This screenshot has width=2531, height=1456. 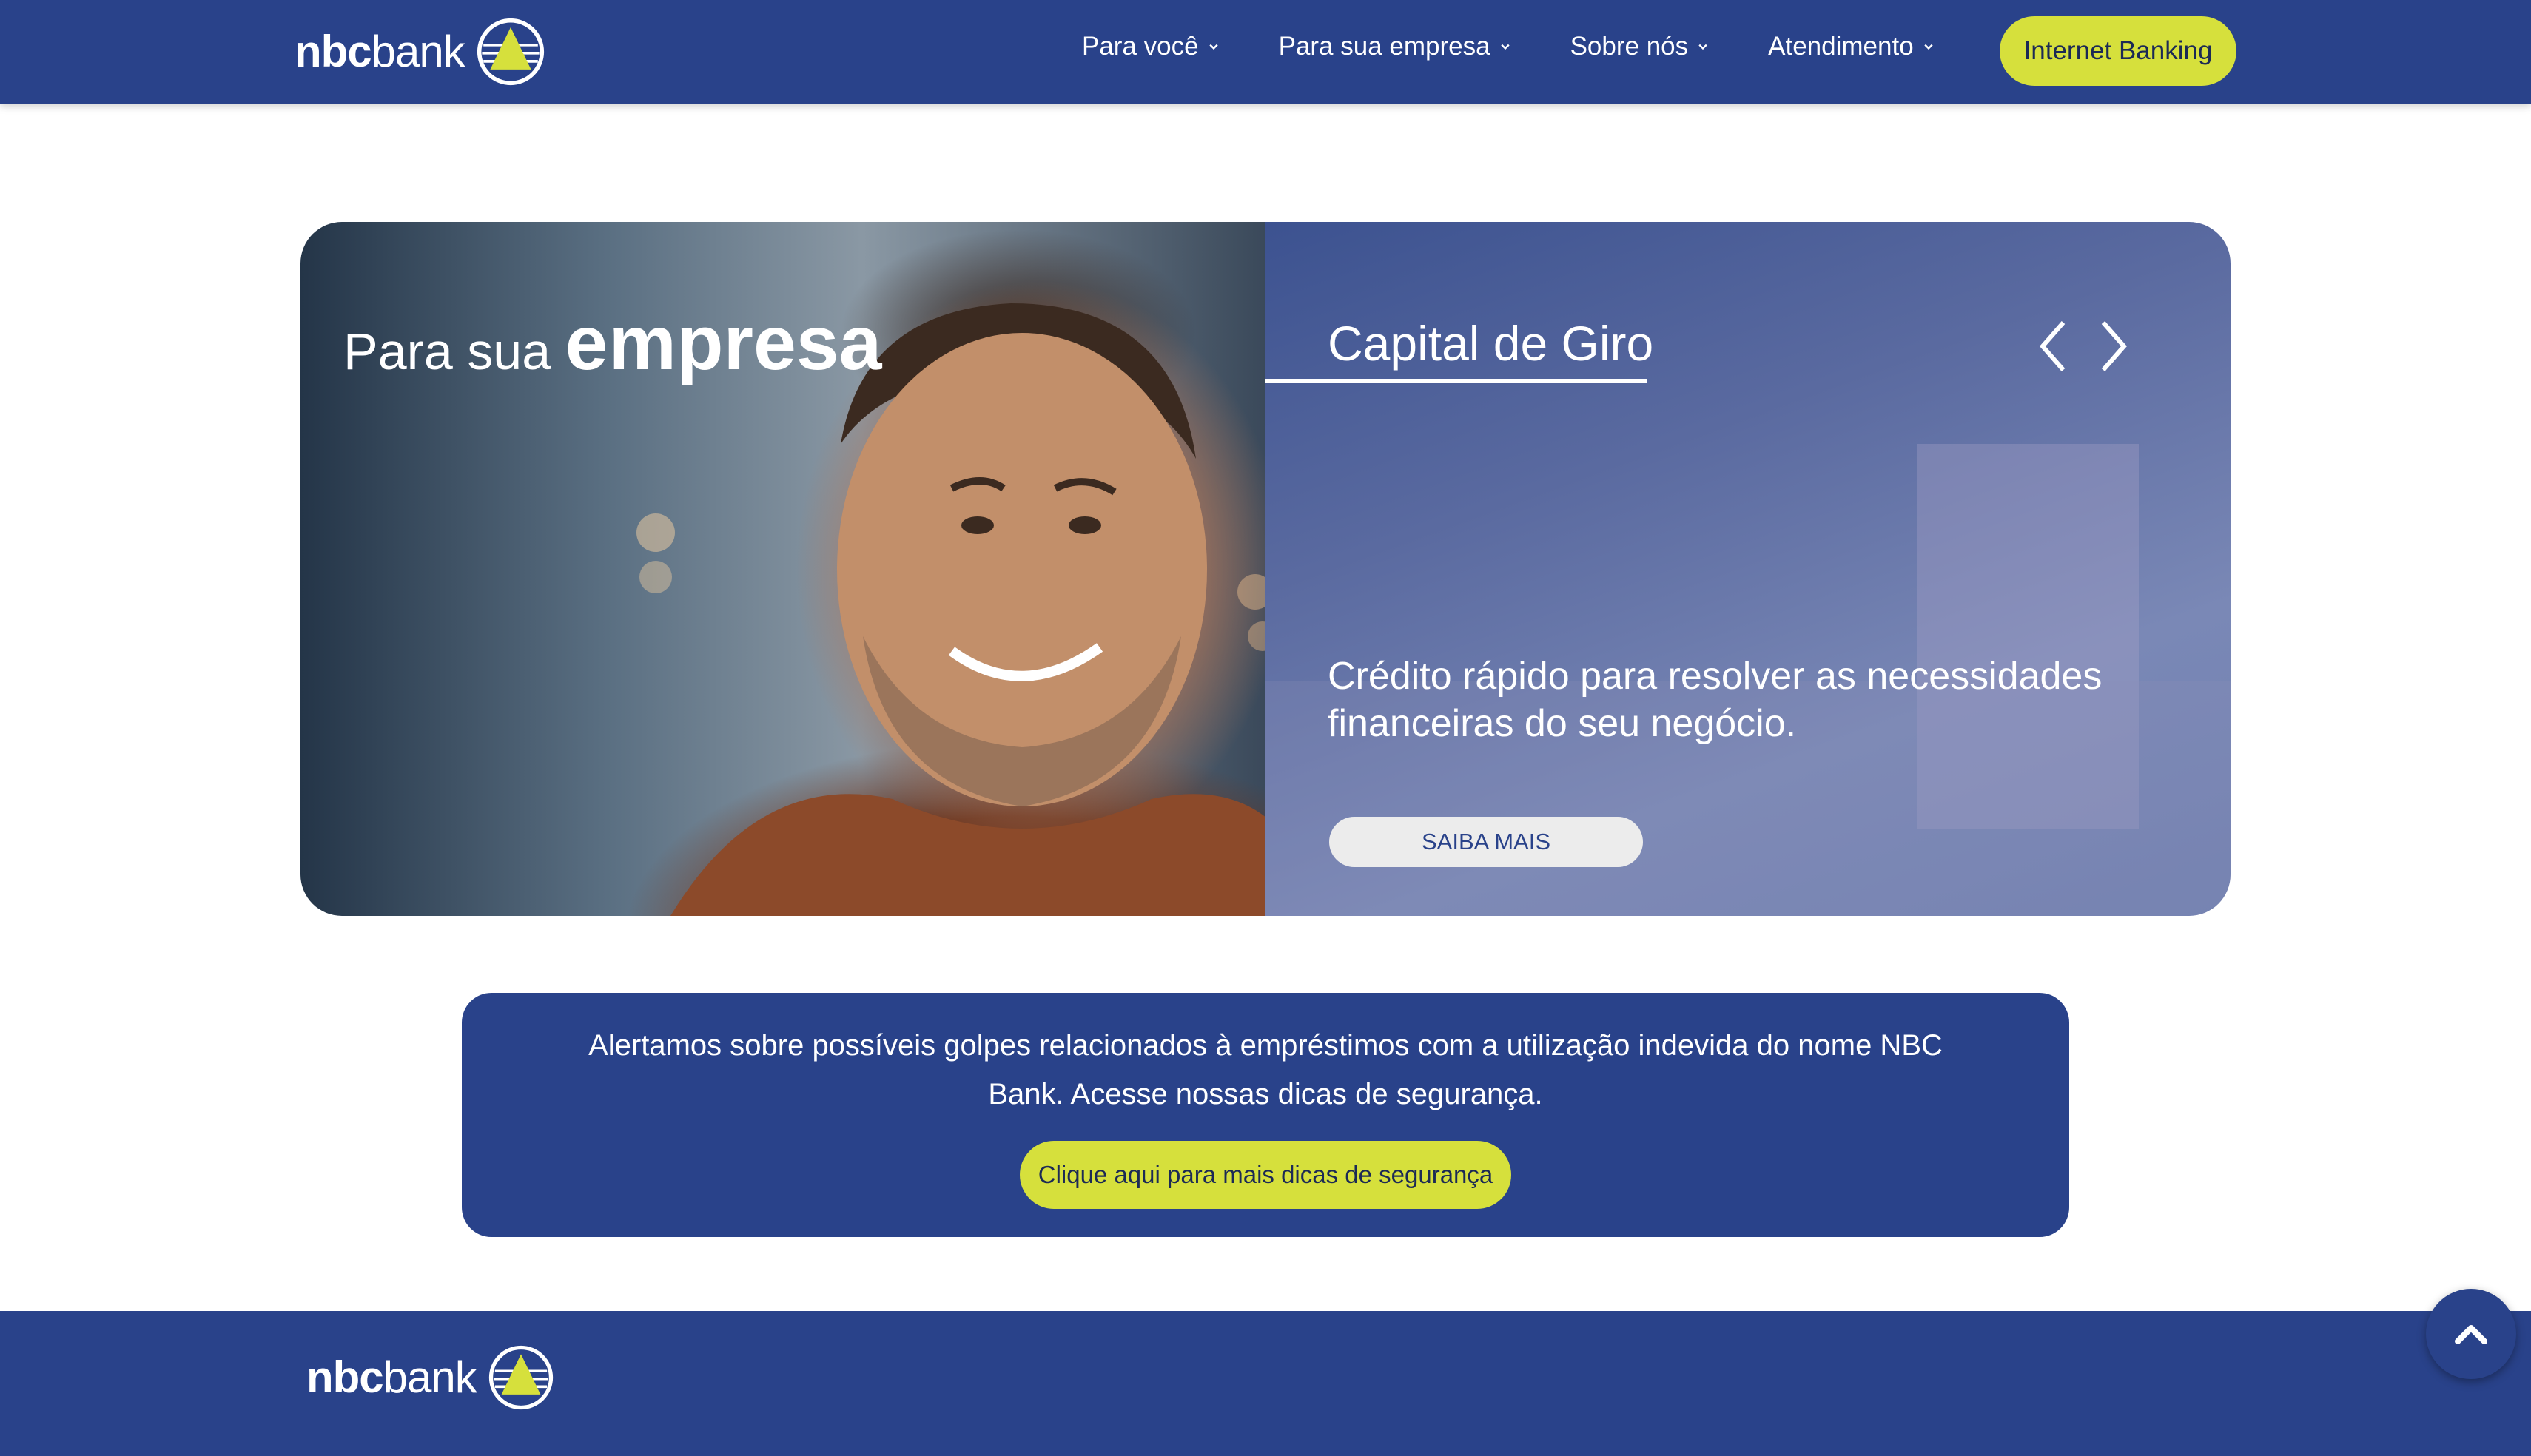 What do you see at coordinates (333, 52) in the screenshot?
I see `logo-wordmark-bold: nbc` at bounding box center [333, 52].